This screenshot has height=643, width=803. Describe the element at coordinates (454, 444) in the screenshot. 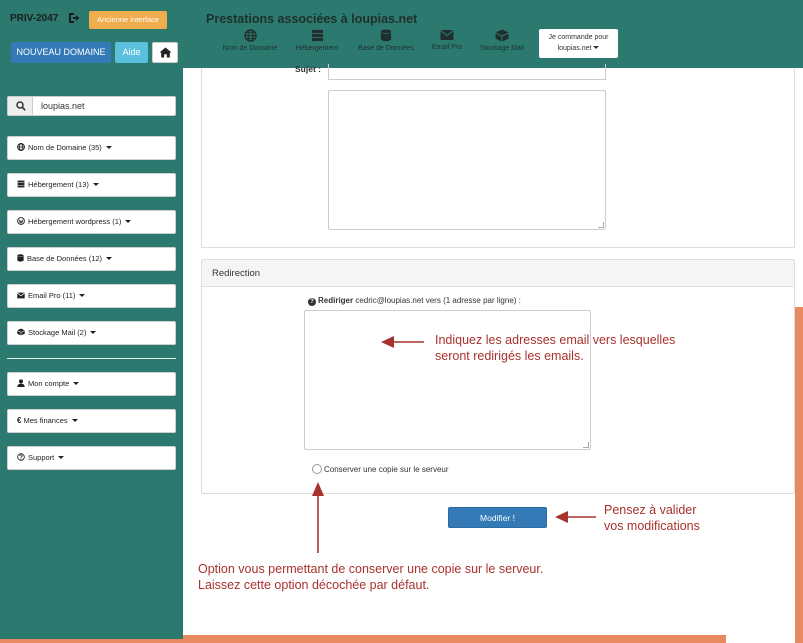

I see `annotation-arrows` at that location.